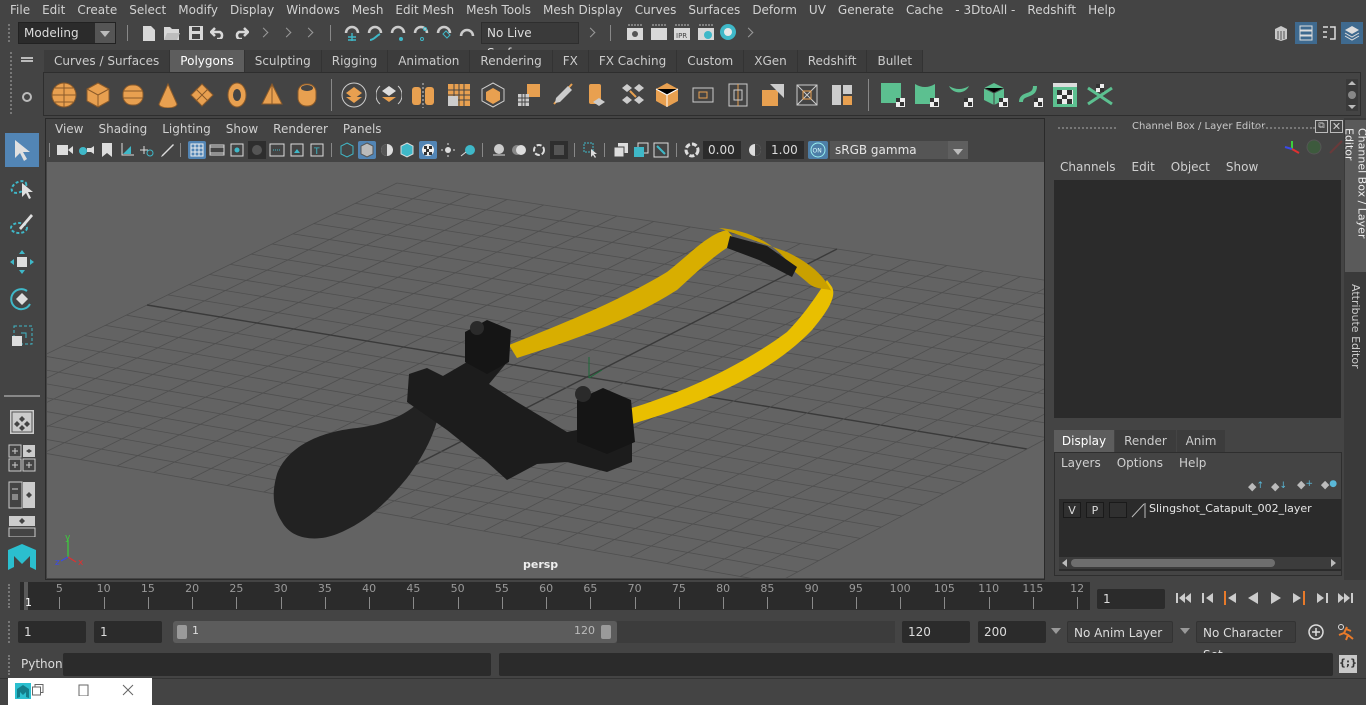 The image size is (1366, 705). I want to click on drag-handle, so click(10, 33).